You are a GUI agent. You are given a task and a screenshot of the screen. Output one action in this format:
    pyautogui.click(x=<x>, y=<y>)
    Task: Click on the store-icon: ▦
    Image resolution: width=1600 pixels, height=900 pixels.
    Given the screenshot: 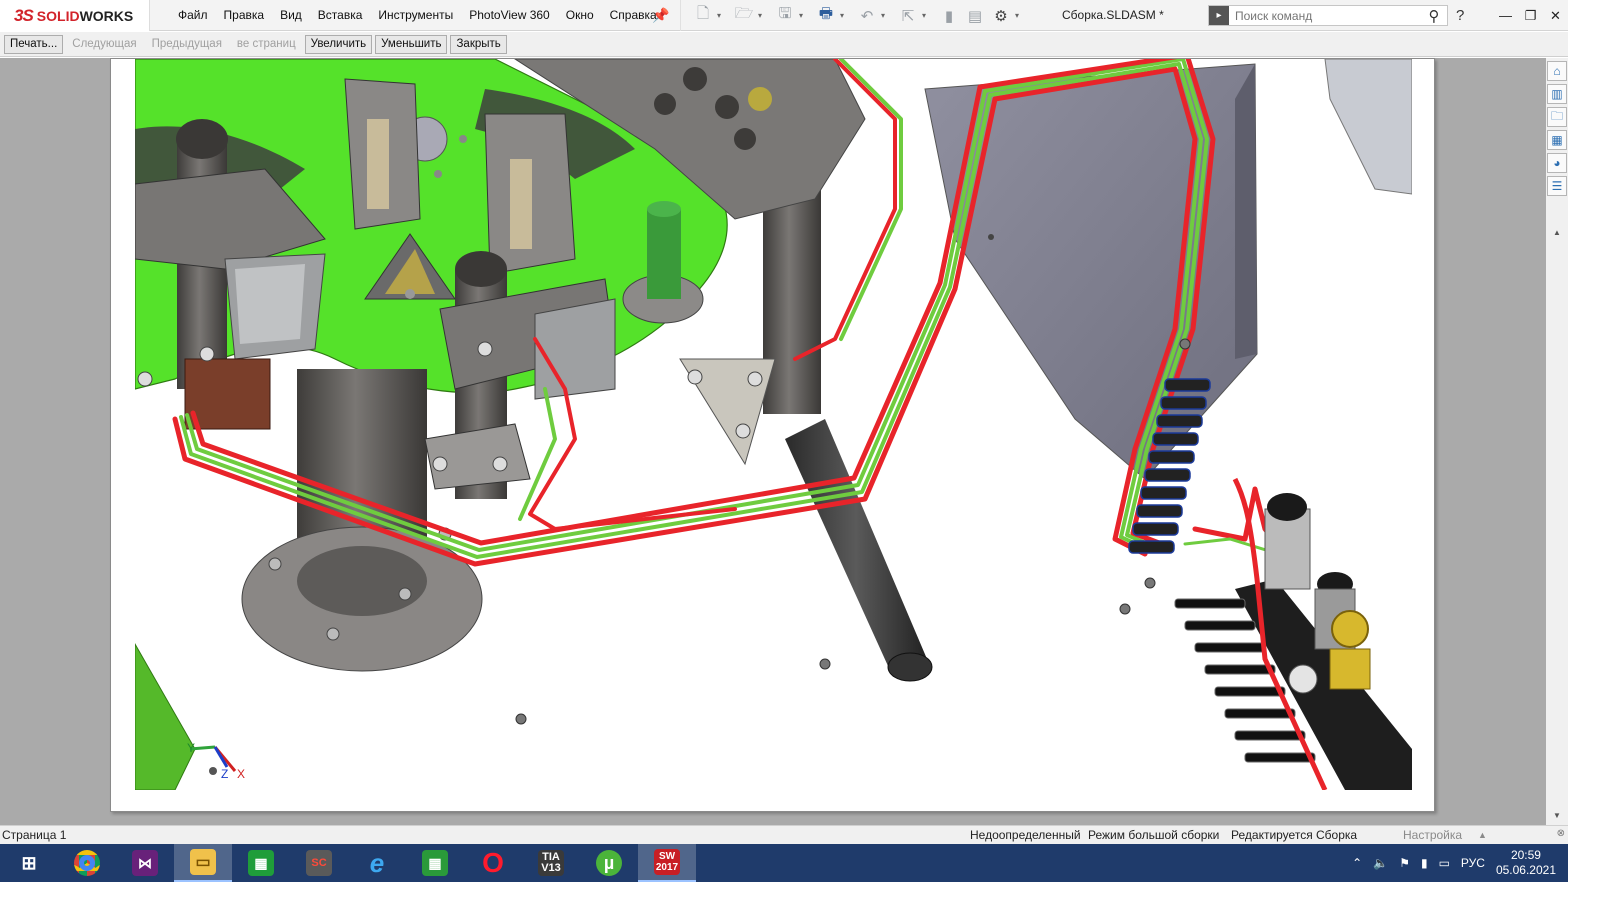 What is the action you would take?
    pyautogui.click(x=435, y=863)
    